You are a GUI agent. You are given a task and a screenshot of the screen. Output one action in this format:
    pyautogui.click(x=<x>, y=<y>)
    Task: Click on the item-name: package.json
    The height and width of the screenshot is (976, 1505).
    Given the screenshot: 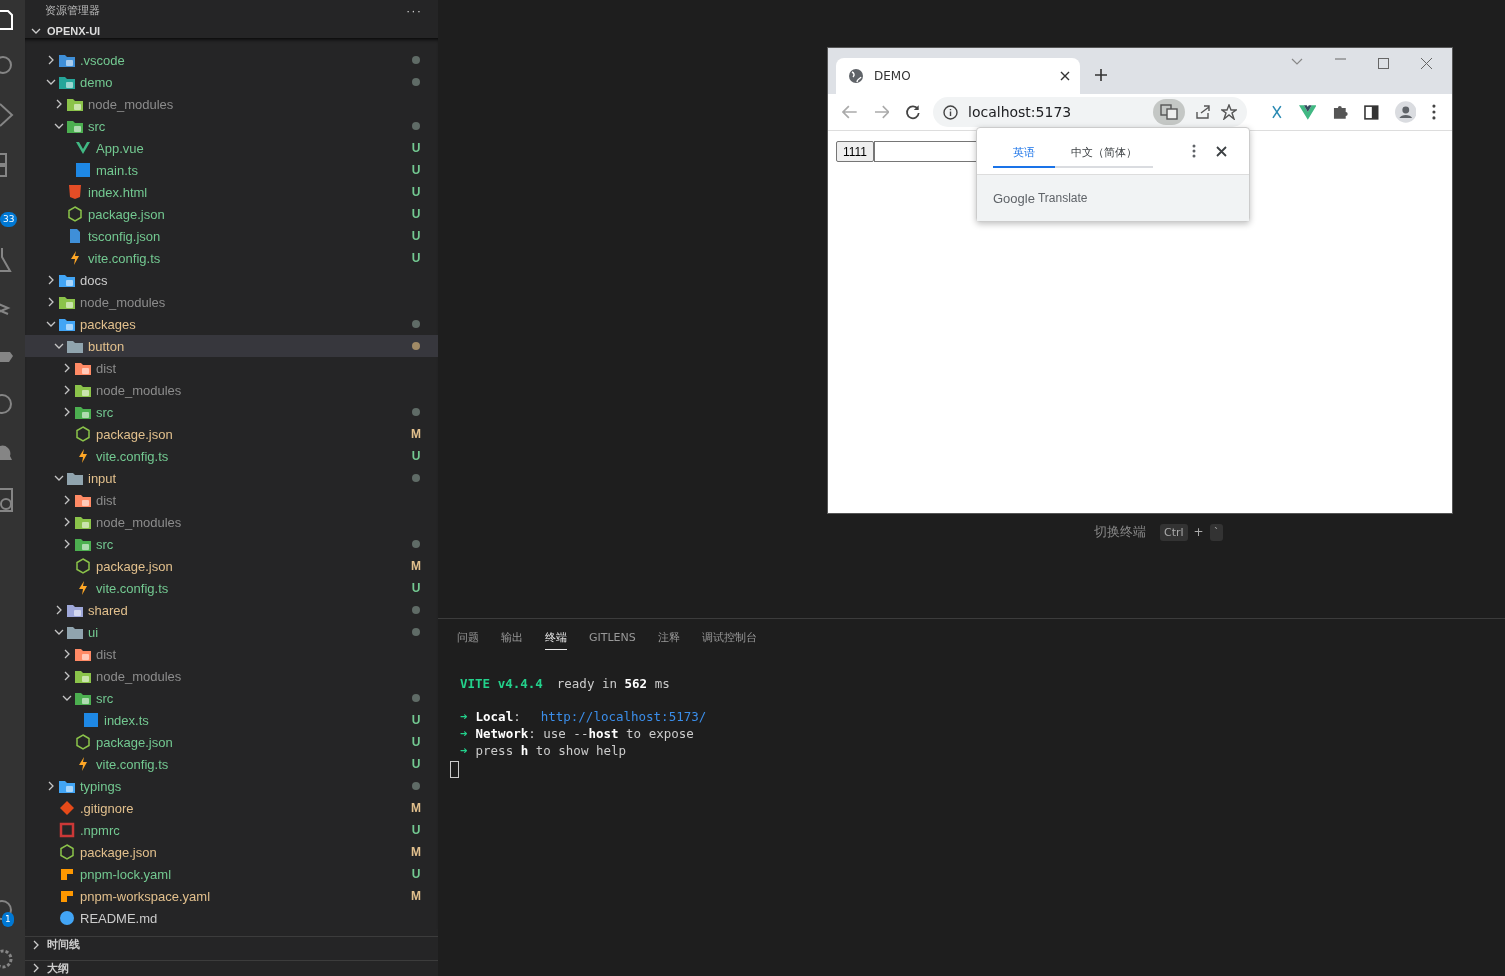 What is the action you would take?
    pyautogui.click(x=134, y=434)
    